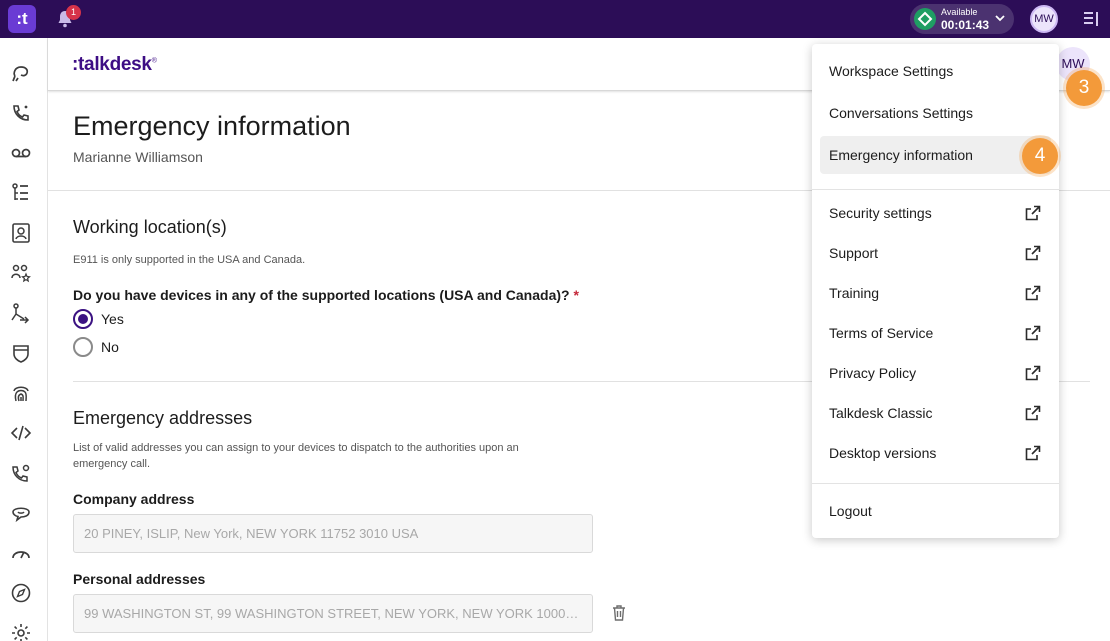  Describe the element at coordinates (21, 393) in the screenshot. I see `fingerprint-icon` at that location.